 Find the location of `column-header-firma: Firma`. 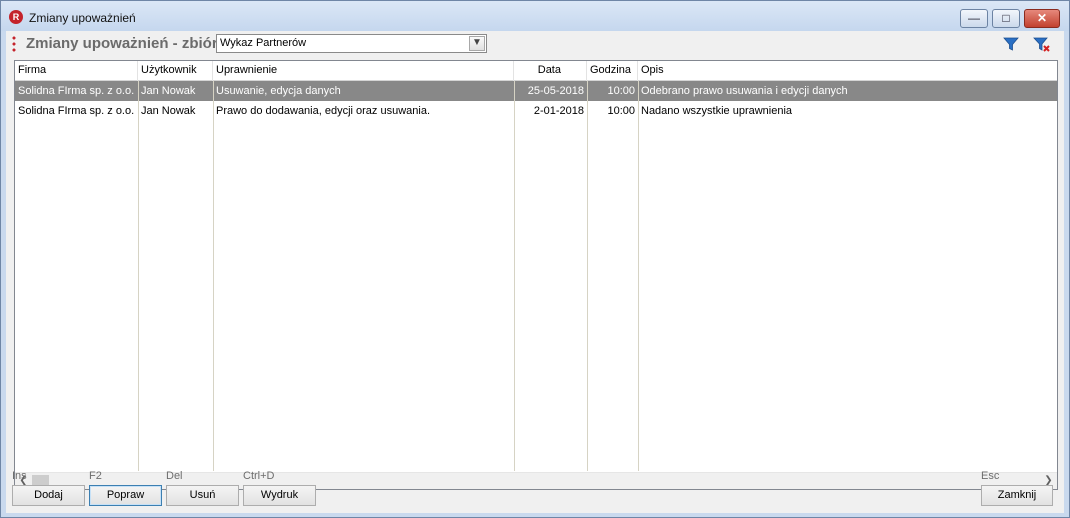

column-header-firma: Firma is located at coordinates (76, 71).